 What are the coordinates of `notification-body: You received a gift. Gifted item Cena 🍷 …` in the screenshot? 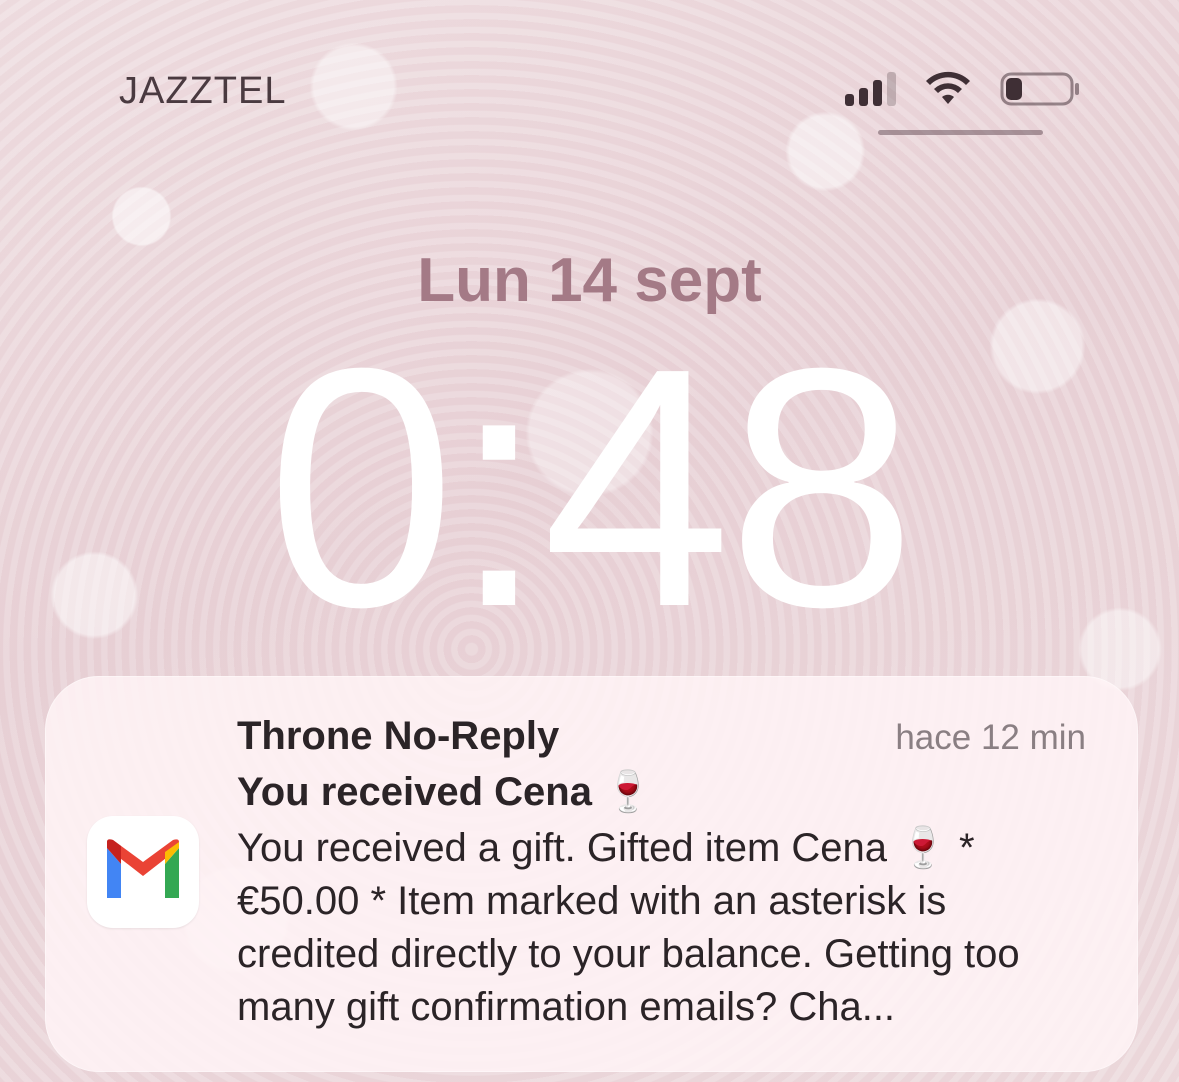 It's located at (628, 927).